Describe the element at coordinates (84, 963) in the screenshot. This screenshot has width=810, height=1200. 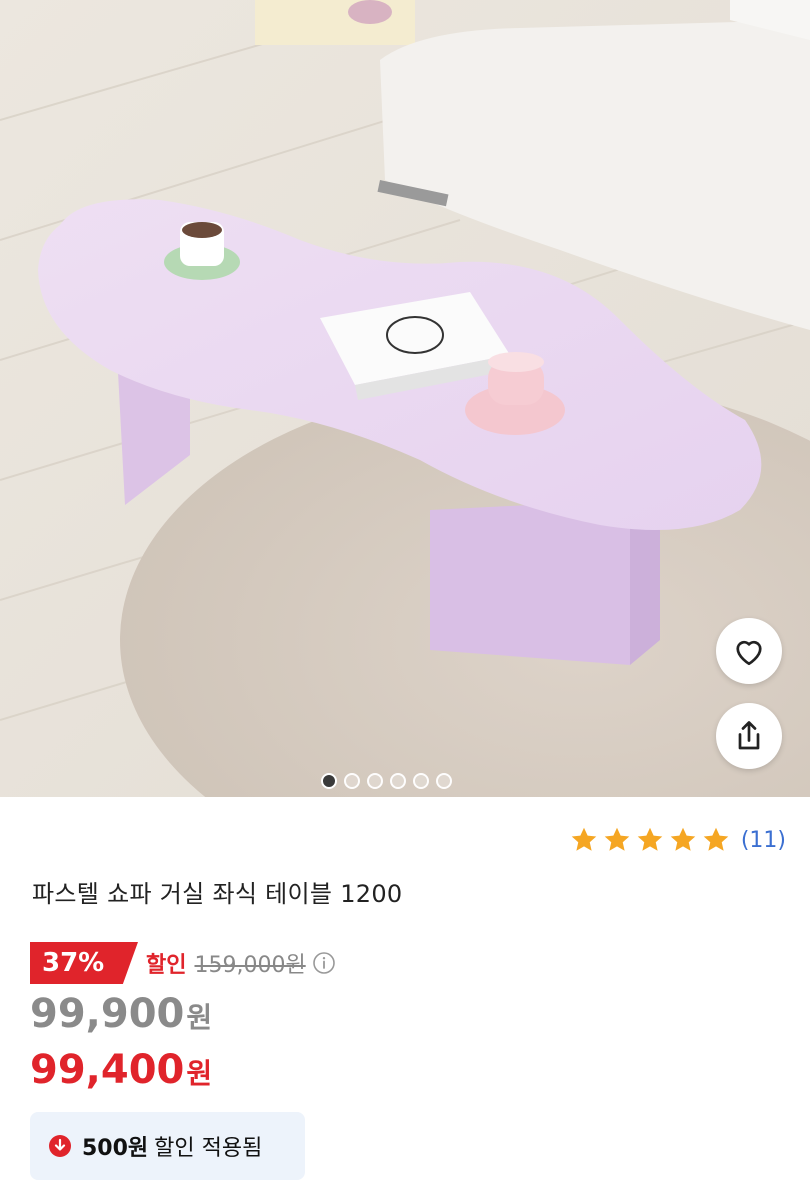
I see `discount-badge: 37%` at that location.